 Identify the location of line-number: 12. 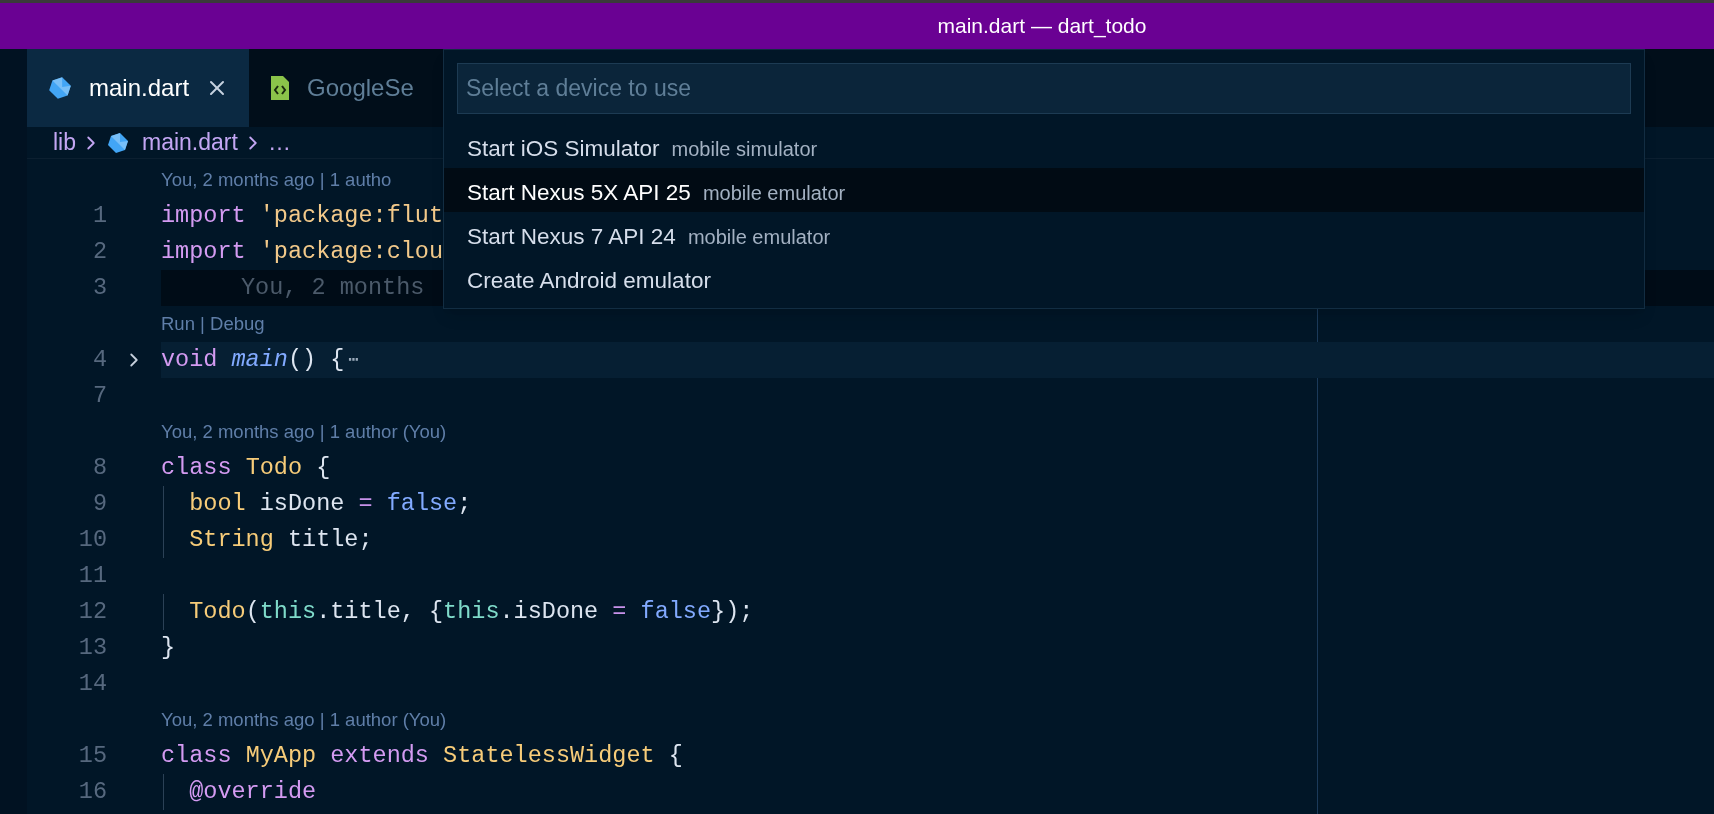
(92, 612).